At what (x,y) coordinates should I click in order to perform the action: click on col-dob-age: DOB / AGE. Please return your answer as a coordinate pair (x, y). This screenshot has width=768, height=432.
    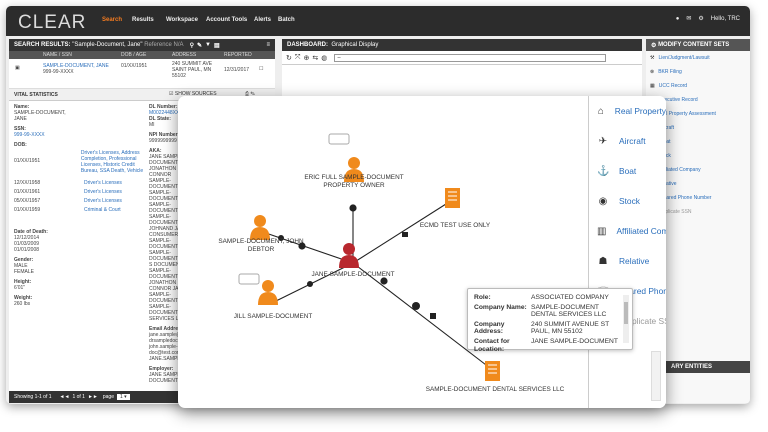
    Looking at the image, I should click on (133, 55).